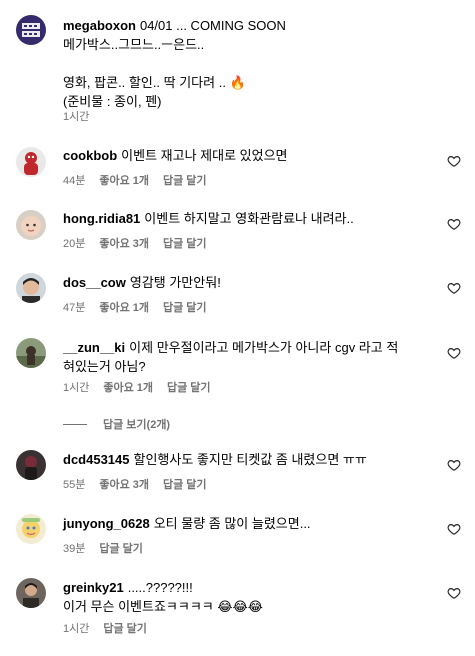 The height and width of the screenshot is (656, 475). I want to click on comment-text: 이벤트 재고나 제대로 있었으면, so click(204, 155).